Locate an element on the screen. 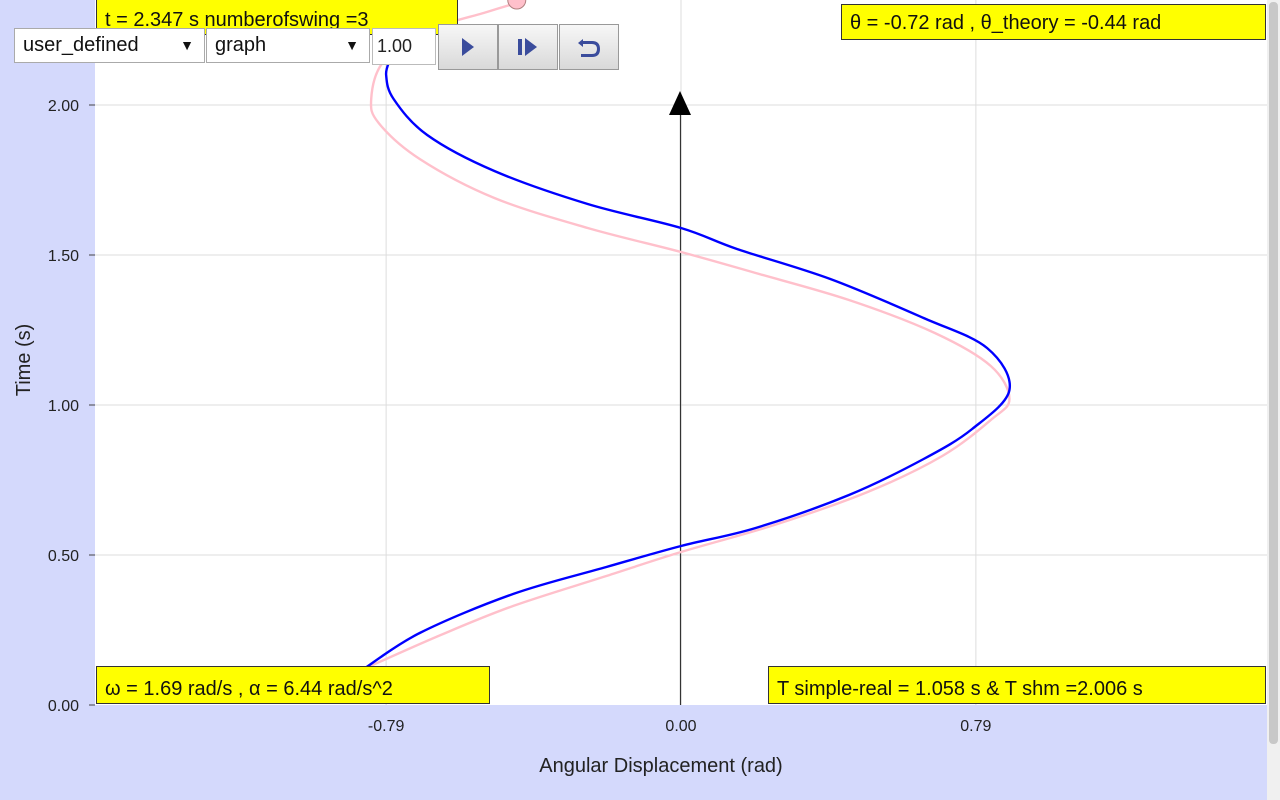 This screenshot has height=800, width=1280. speed-input is located at coordinates (404, 46).